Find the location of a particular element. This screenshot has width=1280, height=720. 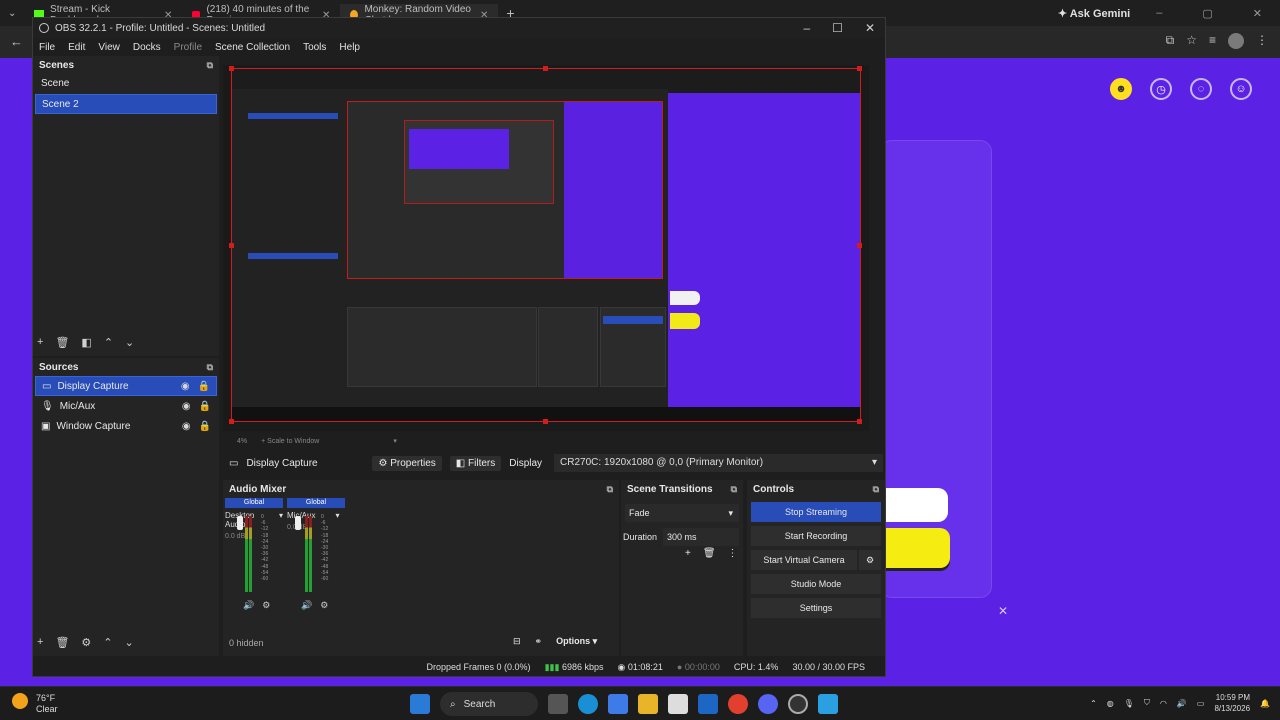

transition-select: Fade ▾ is located at coordinates (682, 513).